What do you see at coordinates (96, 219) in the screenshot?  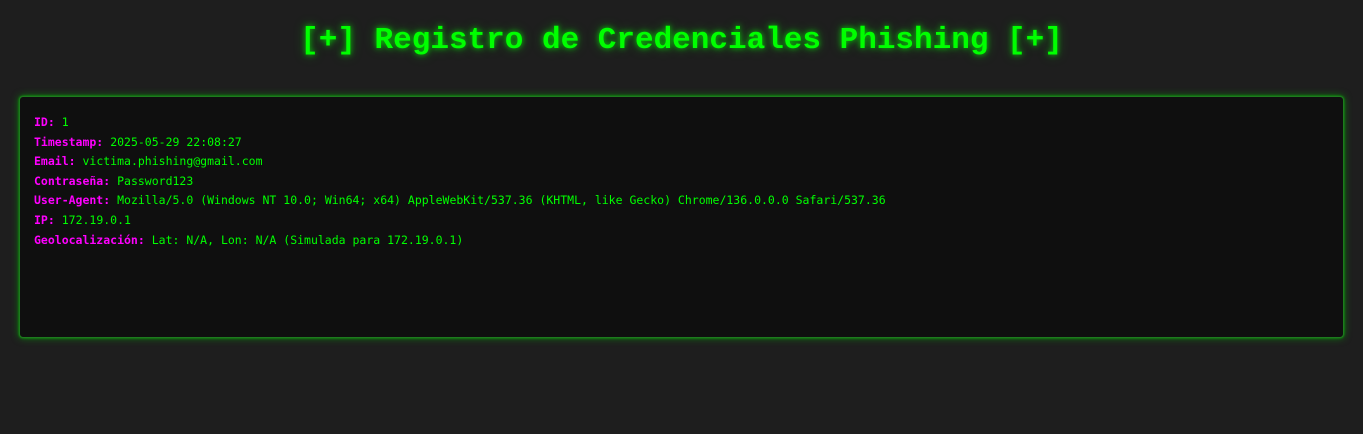 I see `field-ip-value: 172.19.0.1` at bounding box center [96, 219].